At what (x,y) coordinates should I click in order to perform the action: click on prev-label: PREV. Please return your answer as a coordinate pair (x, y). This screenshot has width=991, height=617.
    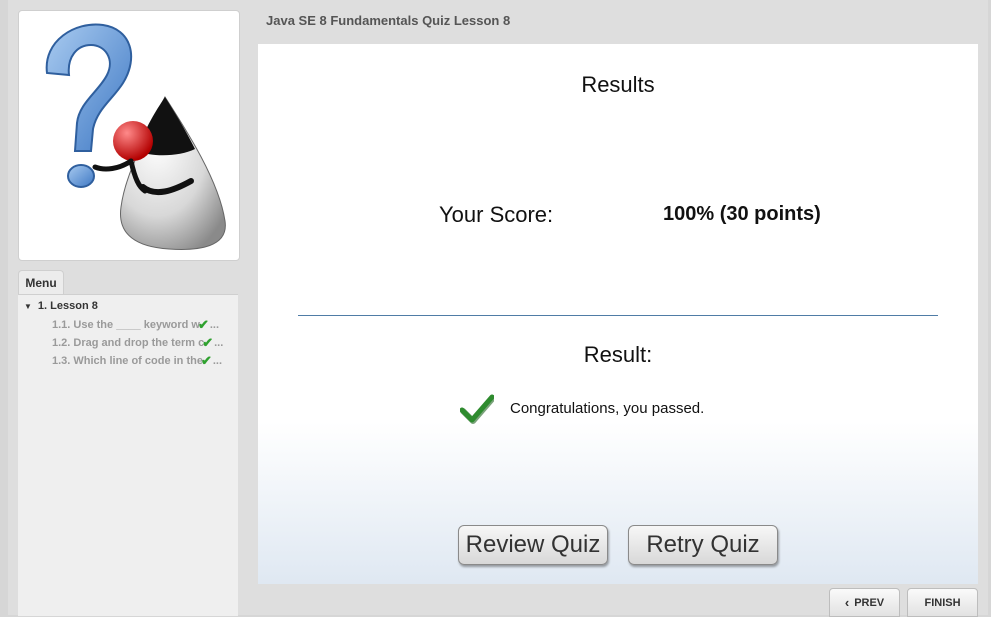
    Looking at the image, I should click on (869, 602).